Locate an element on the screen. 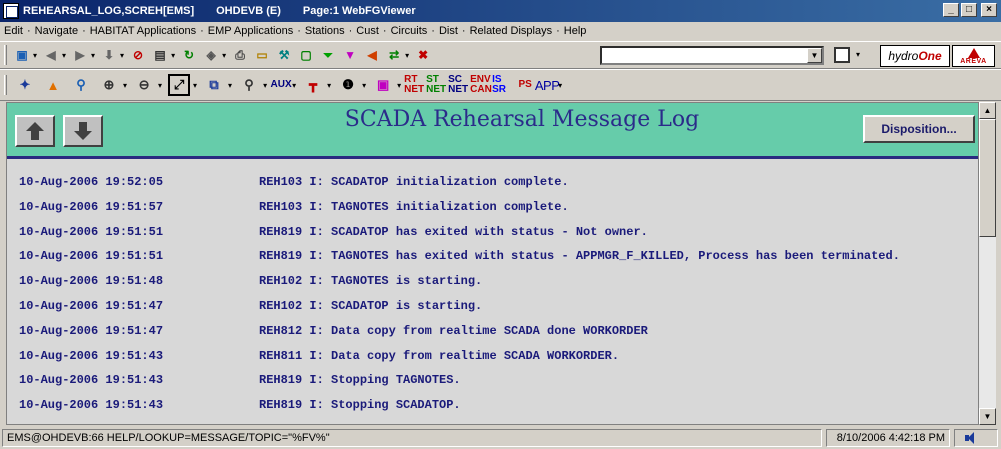 Image resolution: width=1001 pixels, height=449 pixels. scroll-thumb is located at coordinates (987, 178).